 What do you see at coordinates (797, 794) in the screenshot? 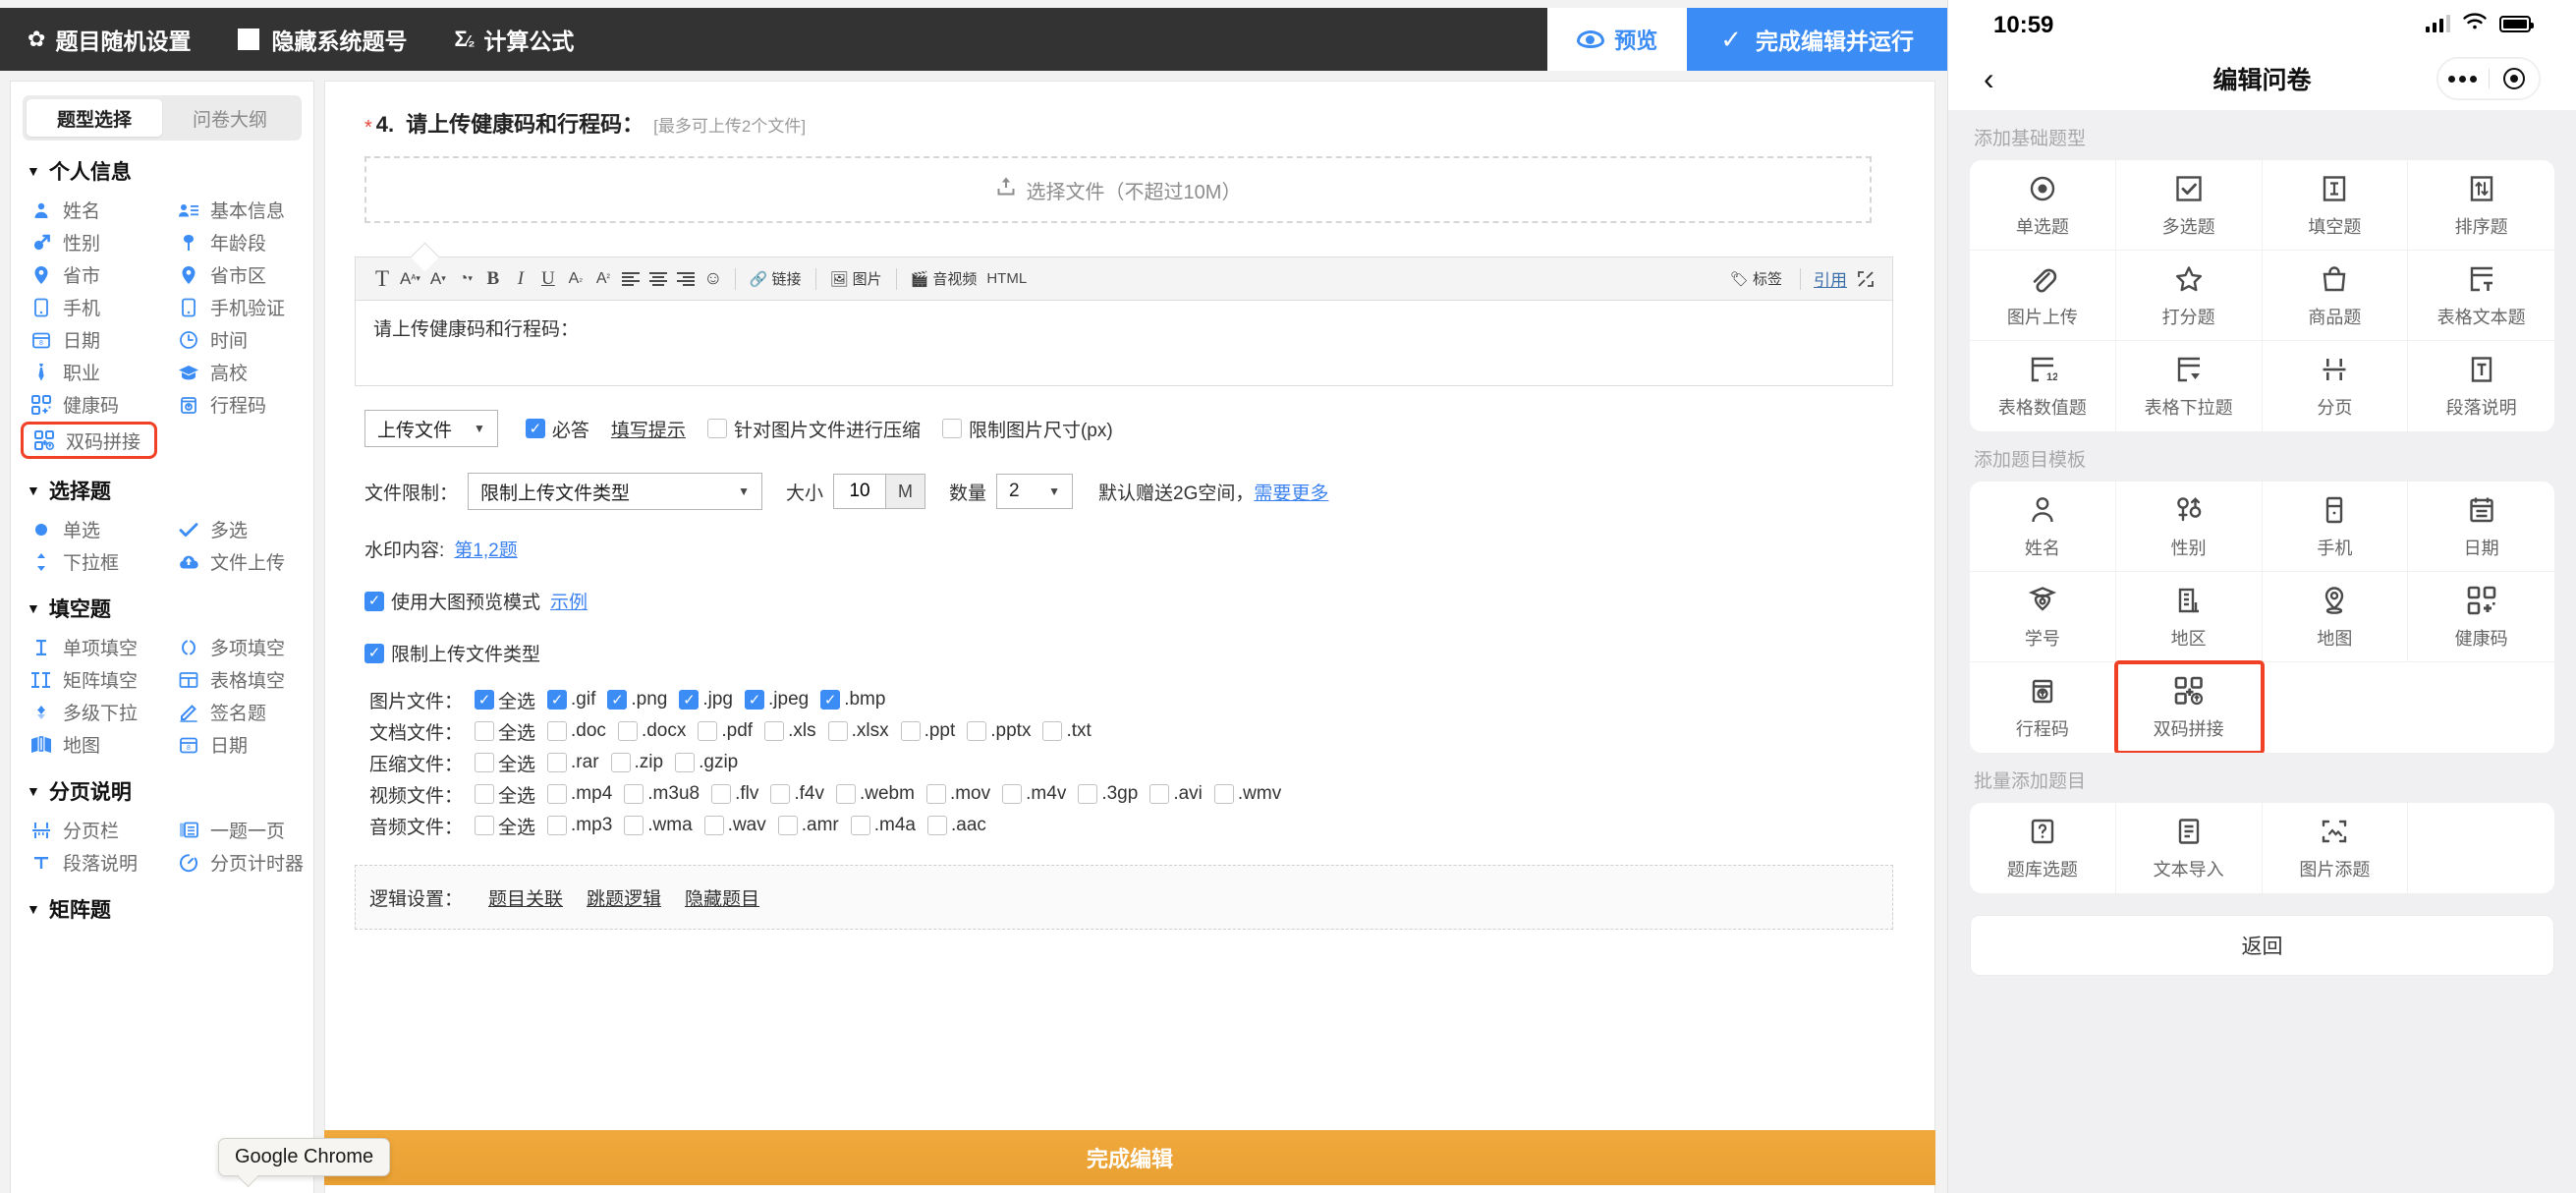
I see `file-type-option: .f4v` at bounding box center [797, 794].